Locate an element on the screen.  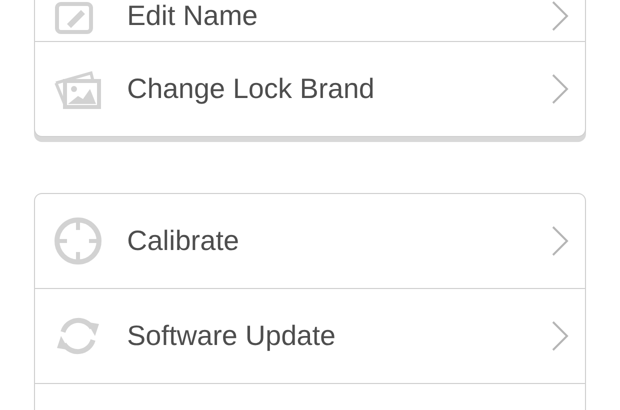
settings-row: Edit Name is located at coordinates (310, 20).